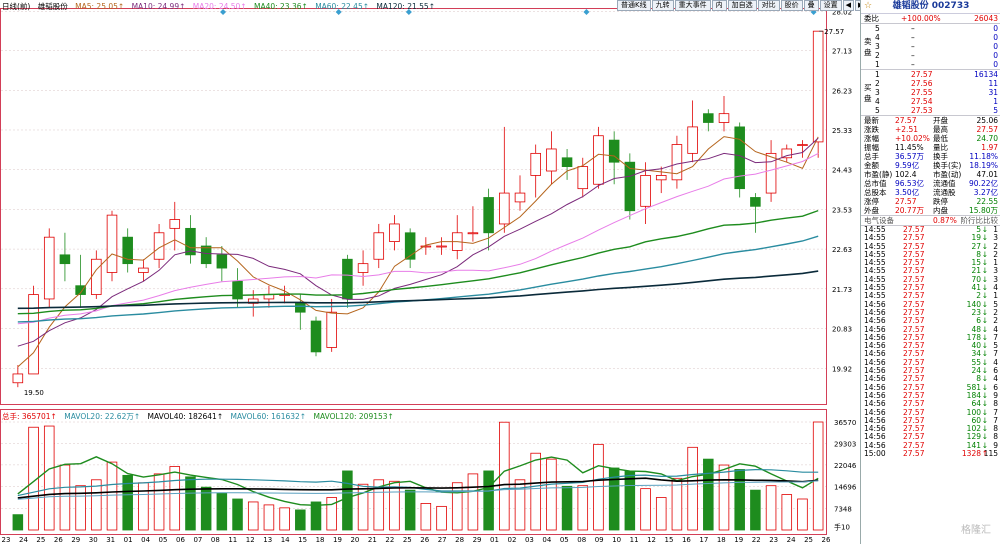 The width and height of the screenshot is (1000, 544). I want to click on quote-row: 最新 27.57 开盘 25.06, so click(930, 120).